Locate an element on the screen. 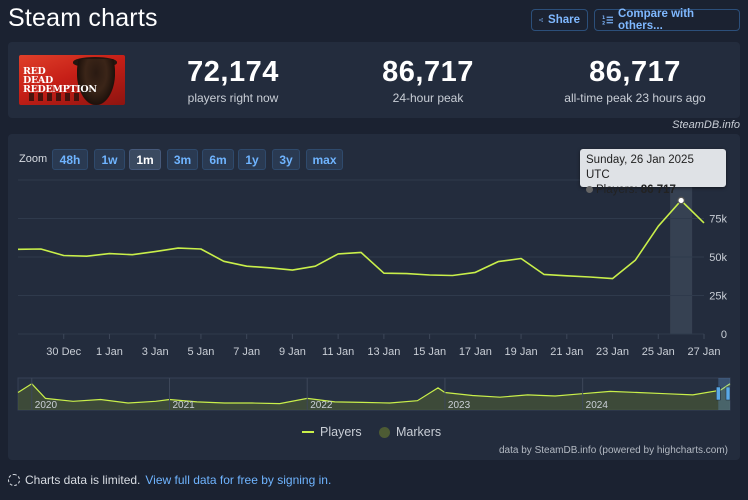 This screenshot has height=500, width=748. y-tick-label: 25k is located at coordinates (718, 297).